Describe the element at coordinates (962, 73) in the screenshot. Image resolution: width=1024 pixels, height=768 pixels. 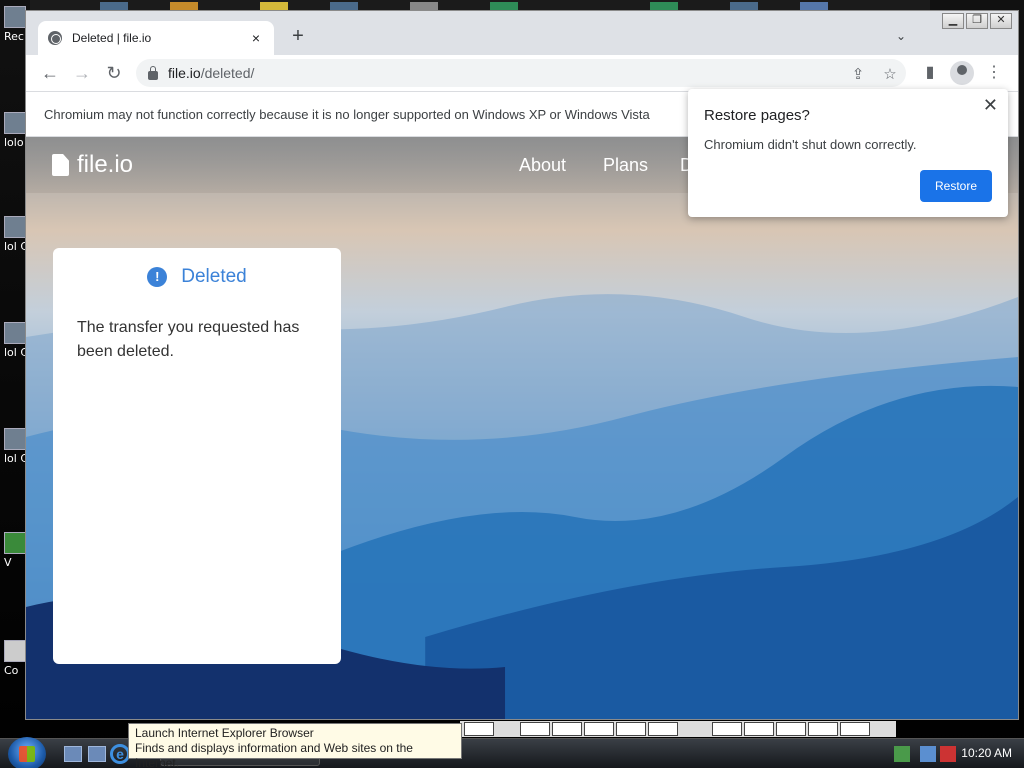
I see `profile-avatar-icon` at that location.